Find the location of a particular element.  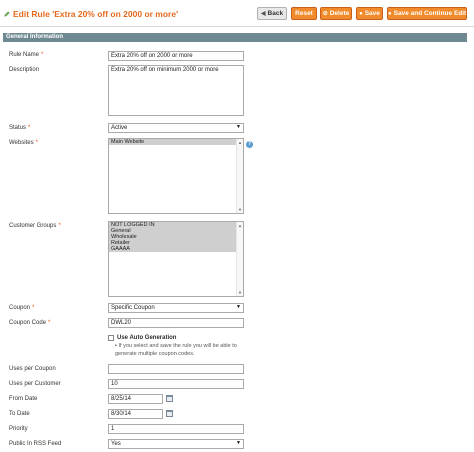

status-value: Active is located at coordinates (119, 128).